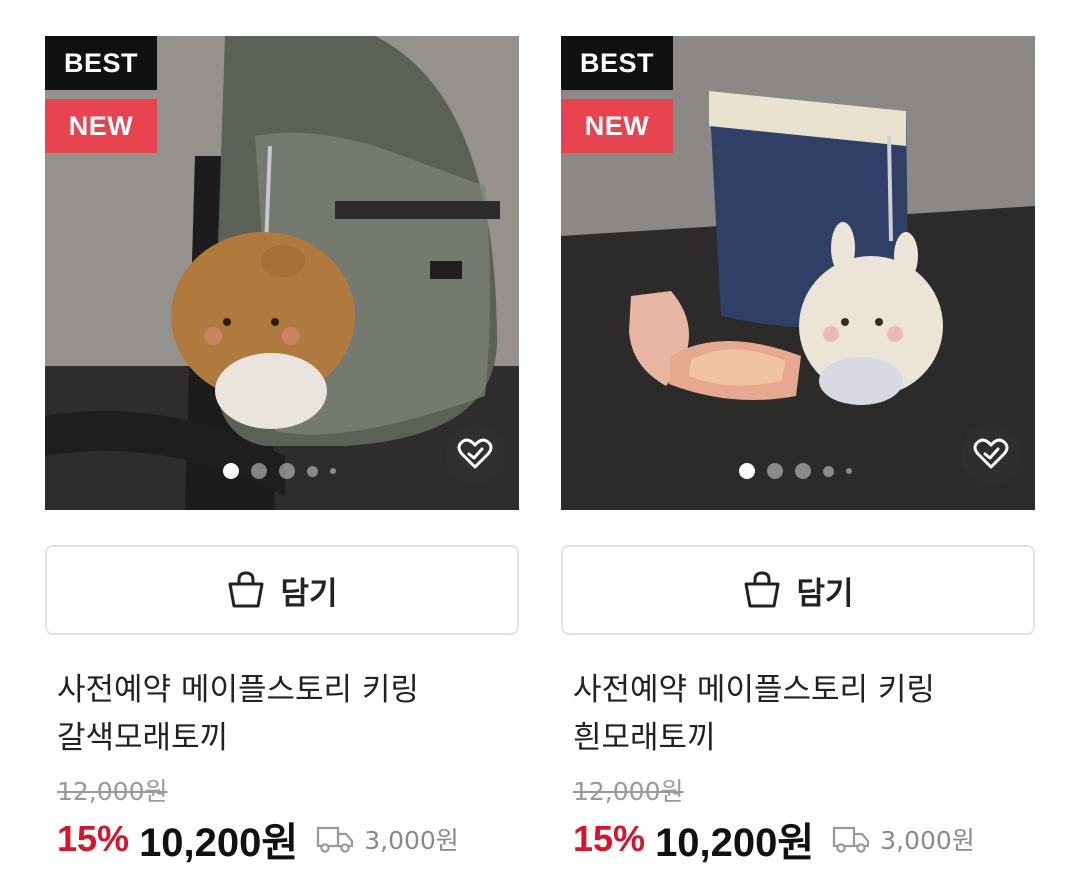 This screenshot has width=1080, height=892. What do you see at coordinates (803, 738) in the screenshot?
I see `product-title-line2: 흰모래토끼` at bounding box center [803, 738].